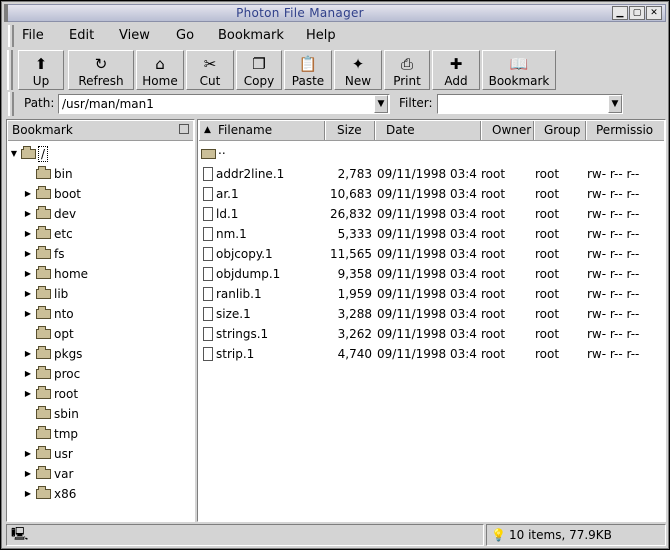 This screenshot has height=550, width=670. I want to click on cut-icon: ✂, so click(210, 64).